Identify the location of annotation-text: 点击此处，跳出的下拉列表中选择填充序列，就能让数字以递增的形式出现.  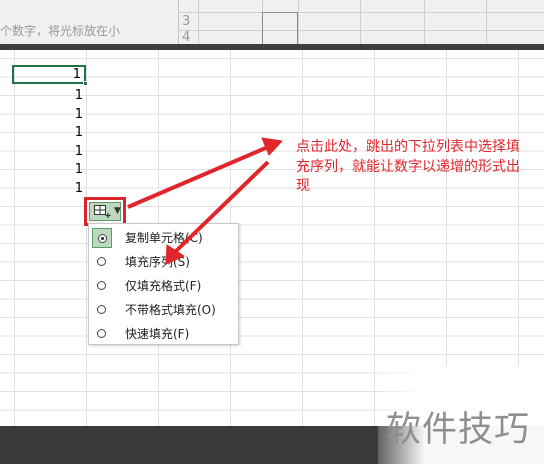
(408, 166).